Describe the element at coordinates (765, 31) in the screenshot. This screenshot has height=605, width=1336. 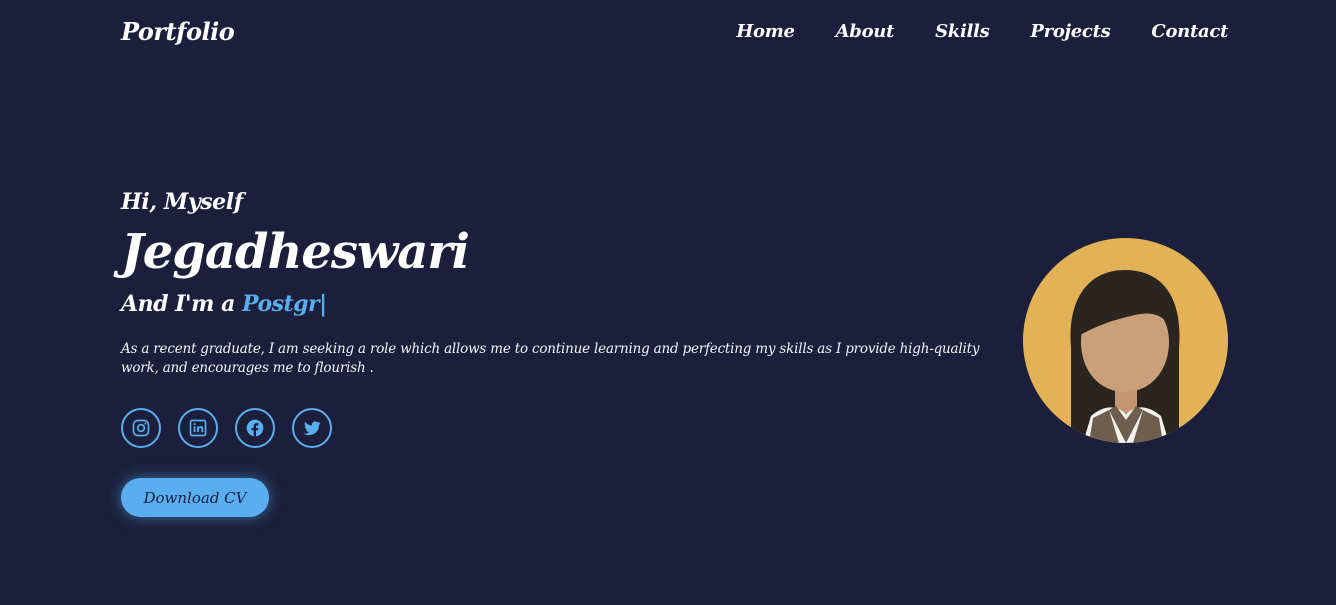
I see `nav-home: Home` at that location.